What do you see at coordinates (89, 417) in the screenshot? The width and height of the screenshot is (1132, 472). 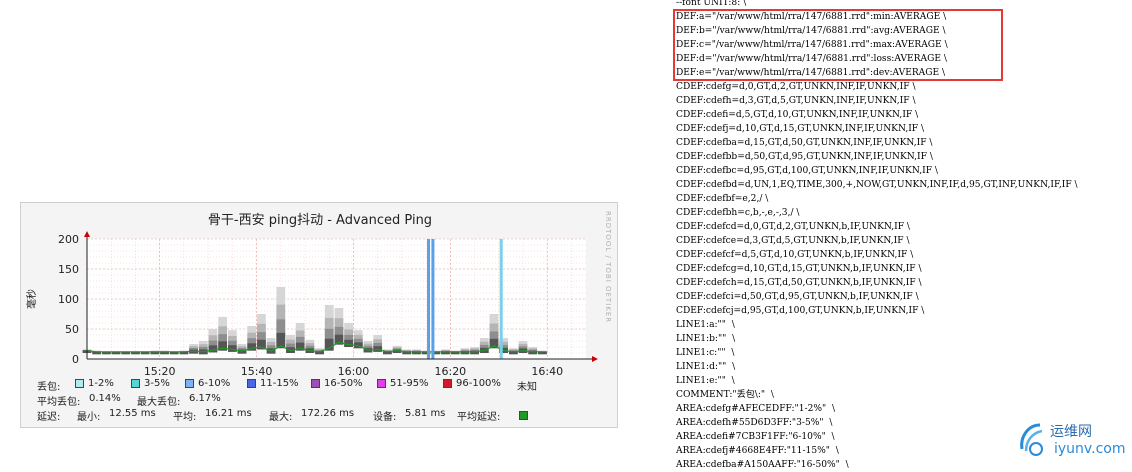 I see `min-latency-label: 最小:` at bounding box center [89, 417].